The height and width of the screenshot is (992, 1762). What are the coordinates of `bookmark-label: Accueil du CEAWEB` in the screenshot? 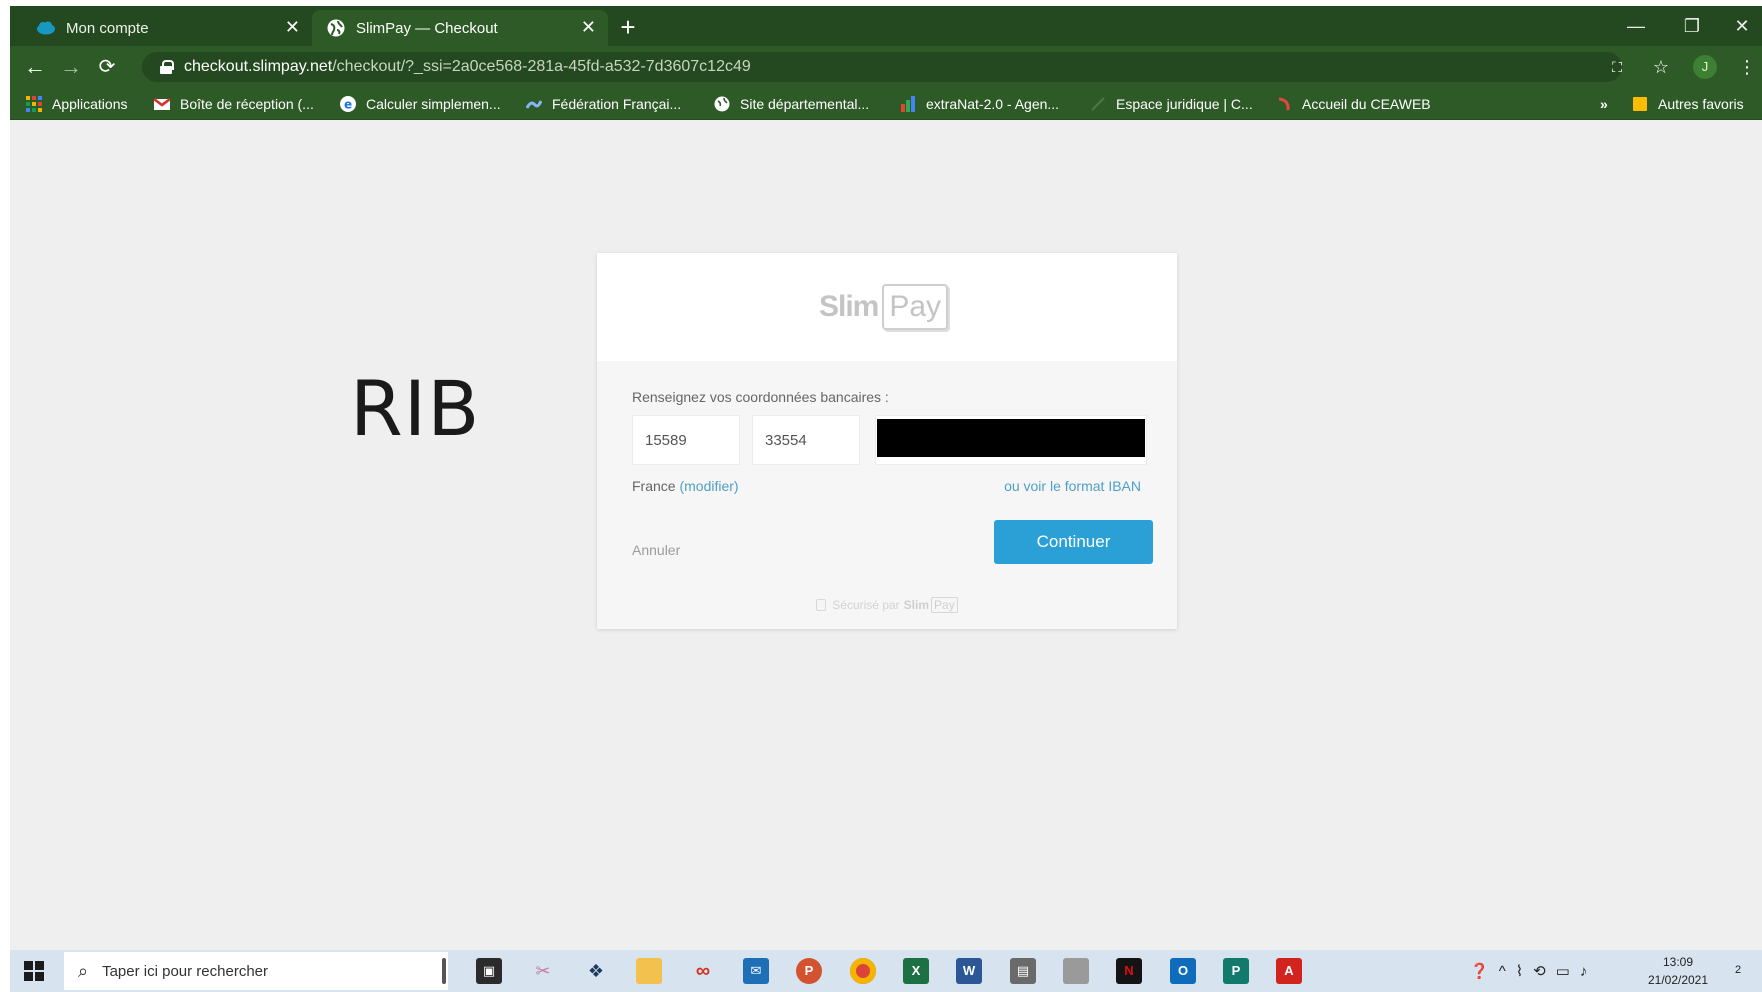 It's located at (1366, 104).